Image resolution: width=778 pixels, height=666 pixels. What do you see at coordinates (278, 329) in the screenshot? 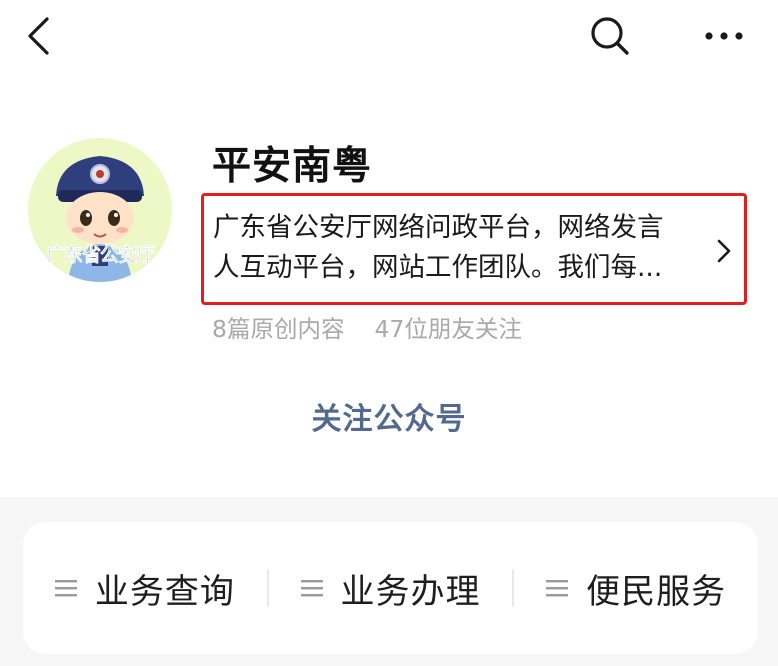
I see `original-articles-count: 8篇原创内容` at bounding box center [278, 329].